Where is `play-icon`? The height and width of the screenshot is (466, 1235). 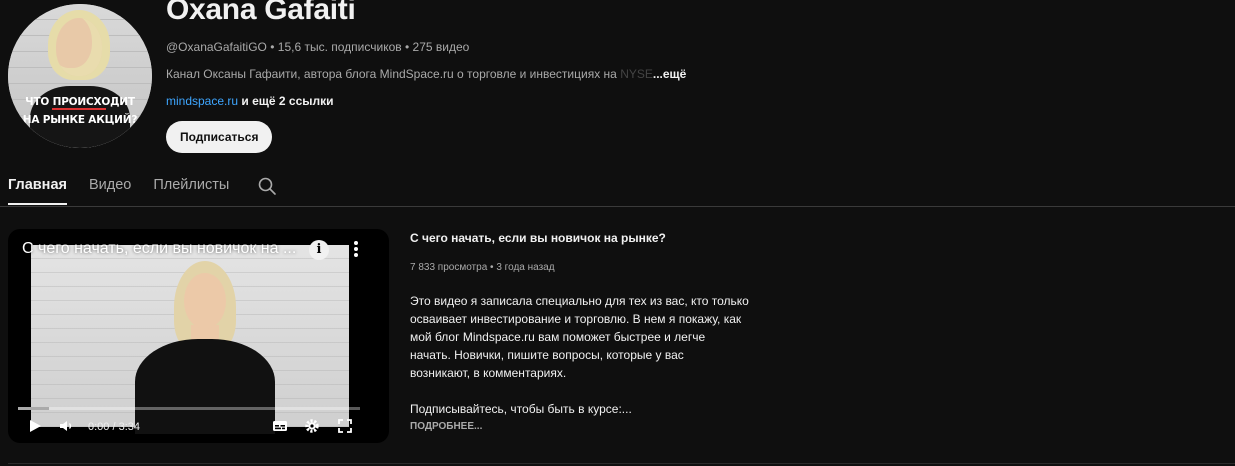 play-icon is located at coordinates (35, 426).